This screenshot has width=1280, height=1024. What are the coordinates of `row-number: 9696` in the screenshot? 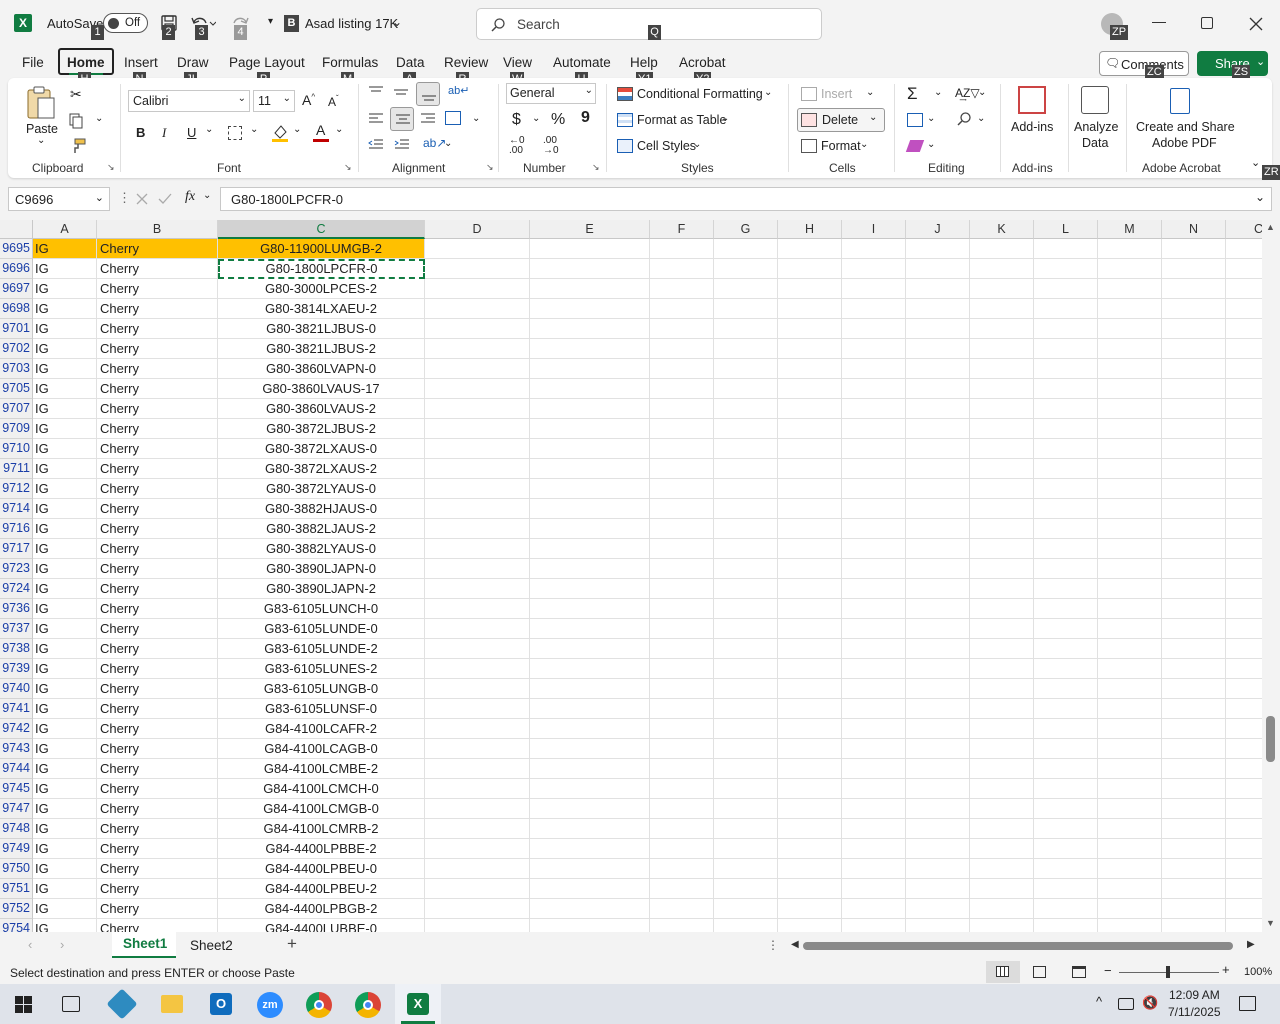 It's located at (16, 269).